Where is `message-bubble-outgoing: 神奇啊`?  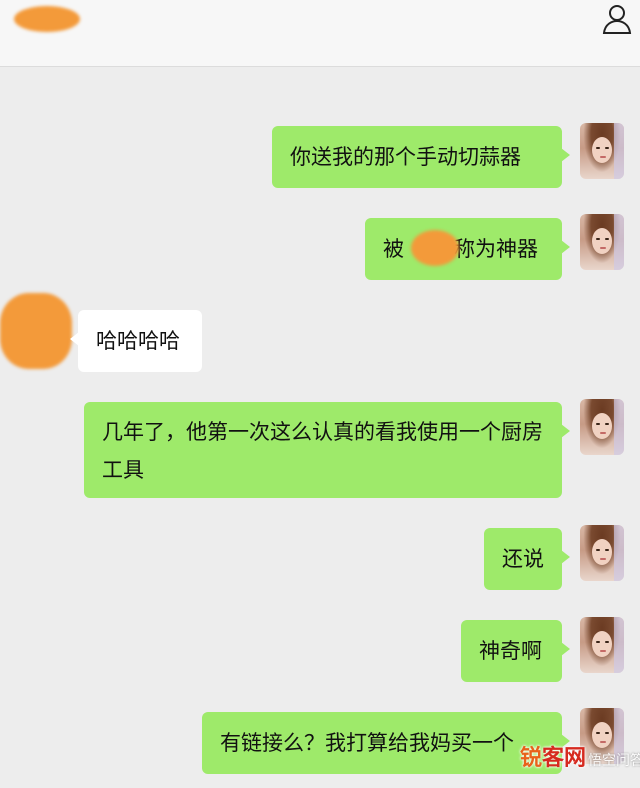 message-bubble-outgoing: 神奇啊 is located at coordinates (515, 651).